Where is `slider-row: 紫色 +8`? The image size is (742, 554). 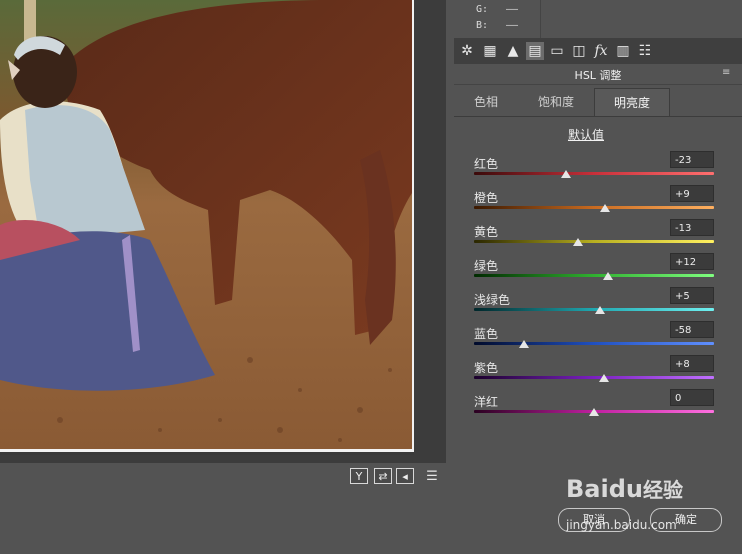 slider-row: 紫色 +8 is located at coordinates (599, 374).